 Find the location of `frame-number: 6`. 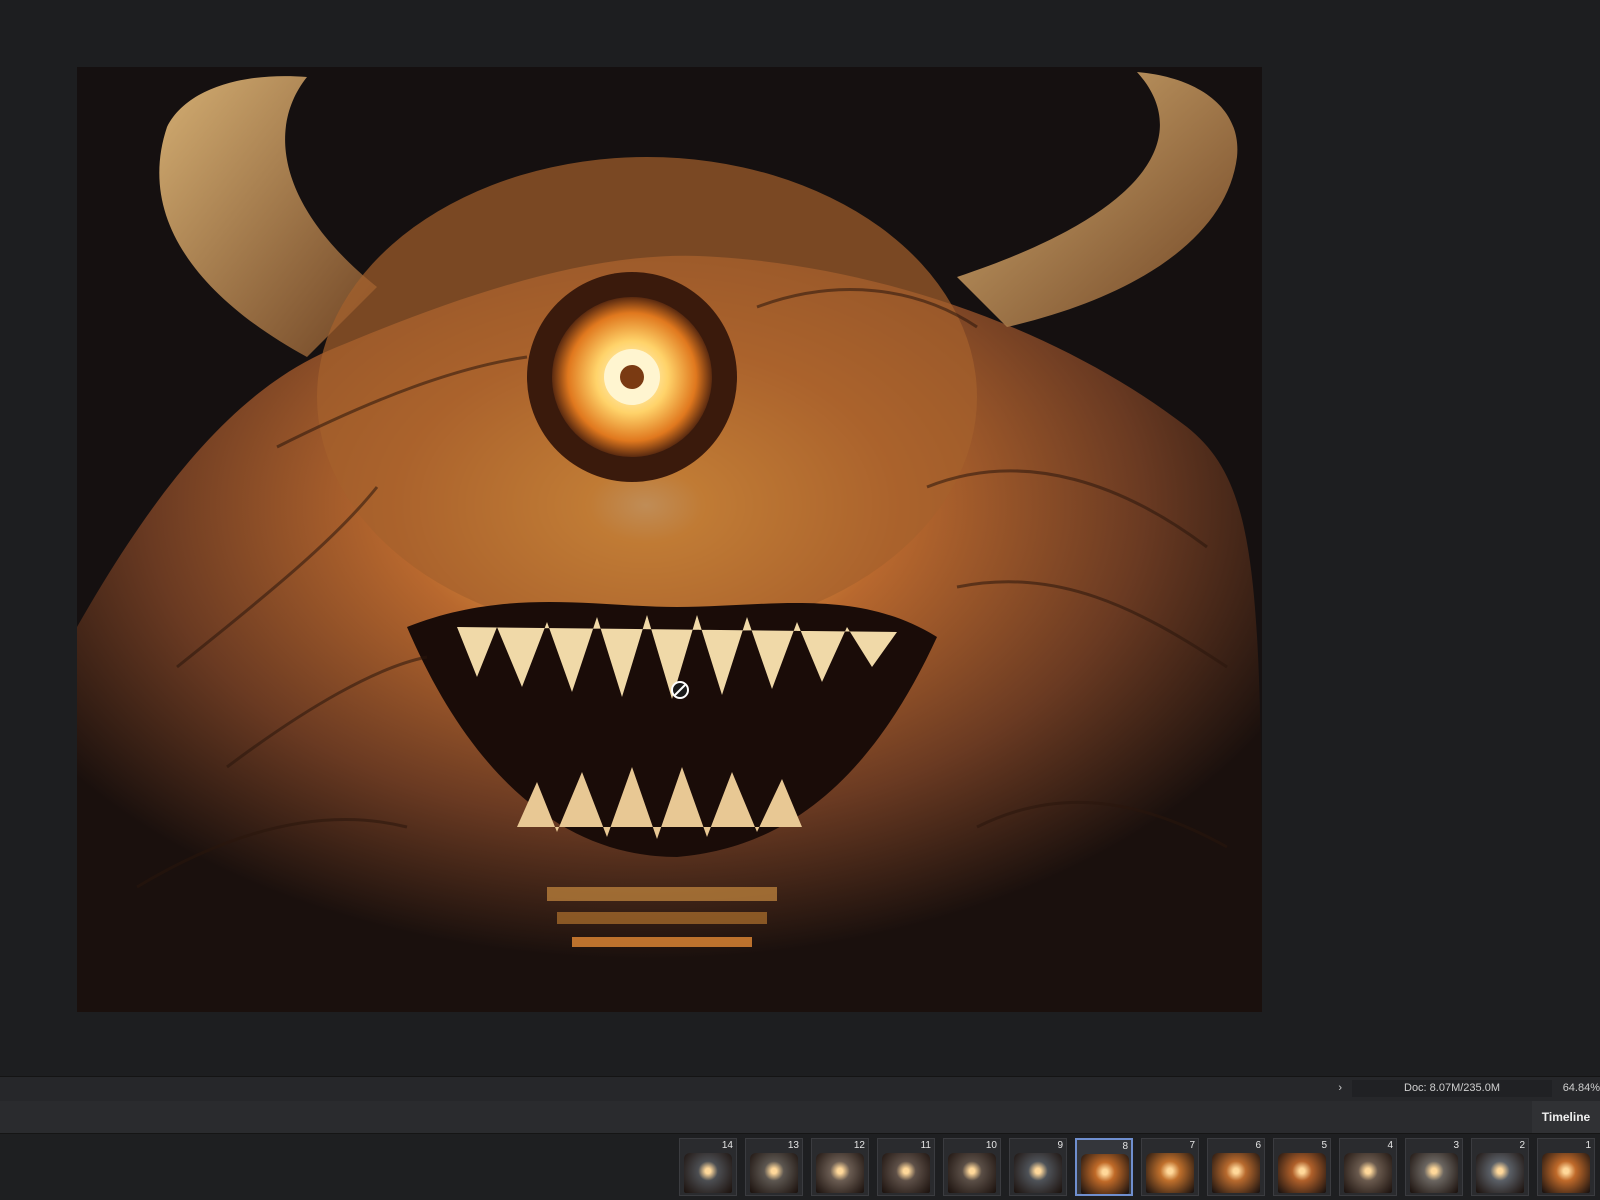

frame-number: 6 is located at coordinates (1258, 1145).